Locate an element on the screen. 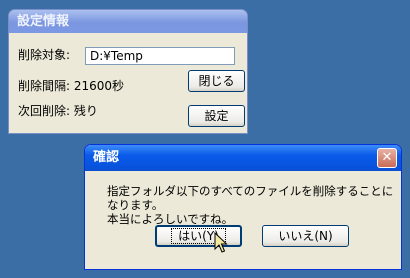 The height and width of the screenshot is (278, 410). no-button: いいえ(N) is located at coordinates (305, 236).